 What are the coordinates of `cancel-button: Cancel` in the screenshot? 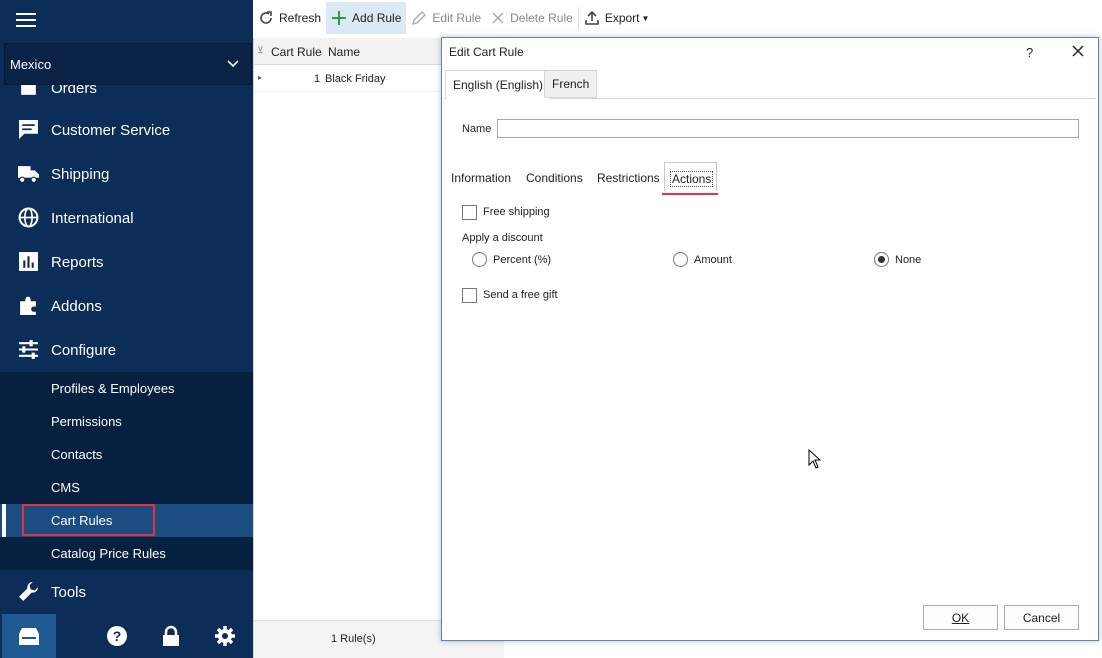 It's located at (1041, 617).